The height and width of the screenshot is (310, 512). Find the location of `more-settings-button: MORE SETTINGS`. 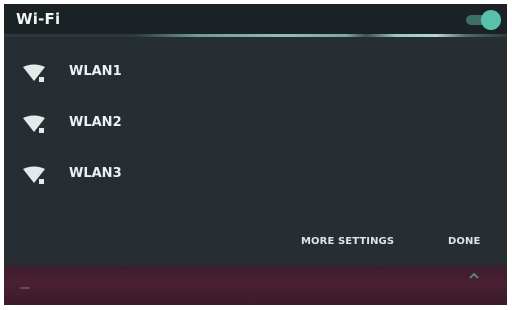

more-settings-button: MORE SETTINGS is located at coordinates (347, 242).